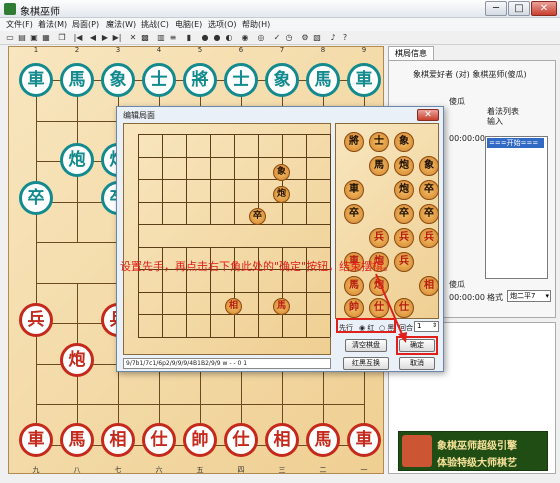  Describe the element at coordinates (354, 286) in the screenshot. I see `palette-piece-red: 馬` at that location.